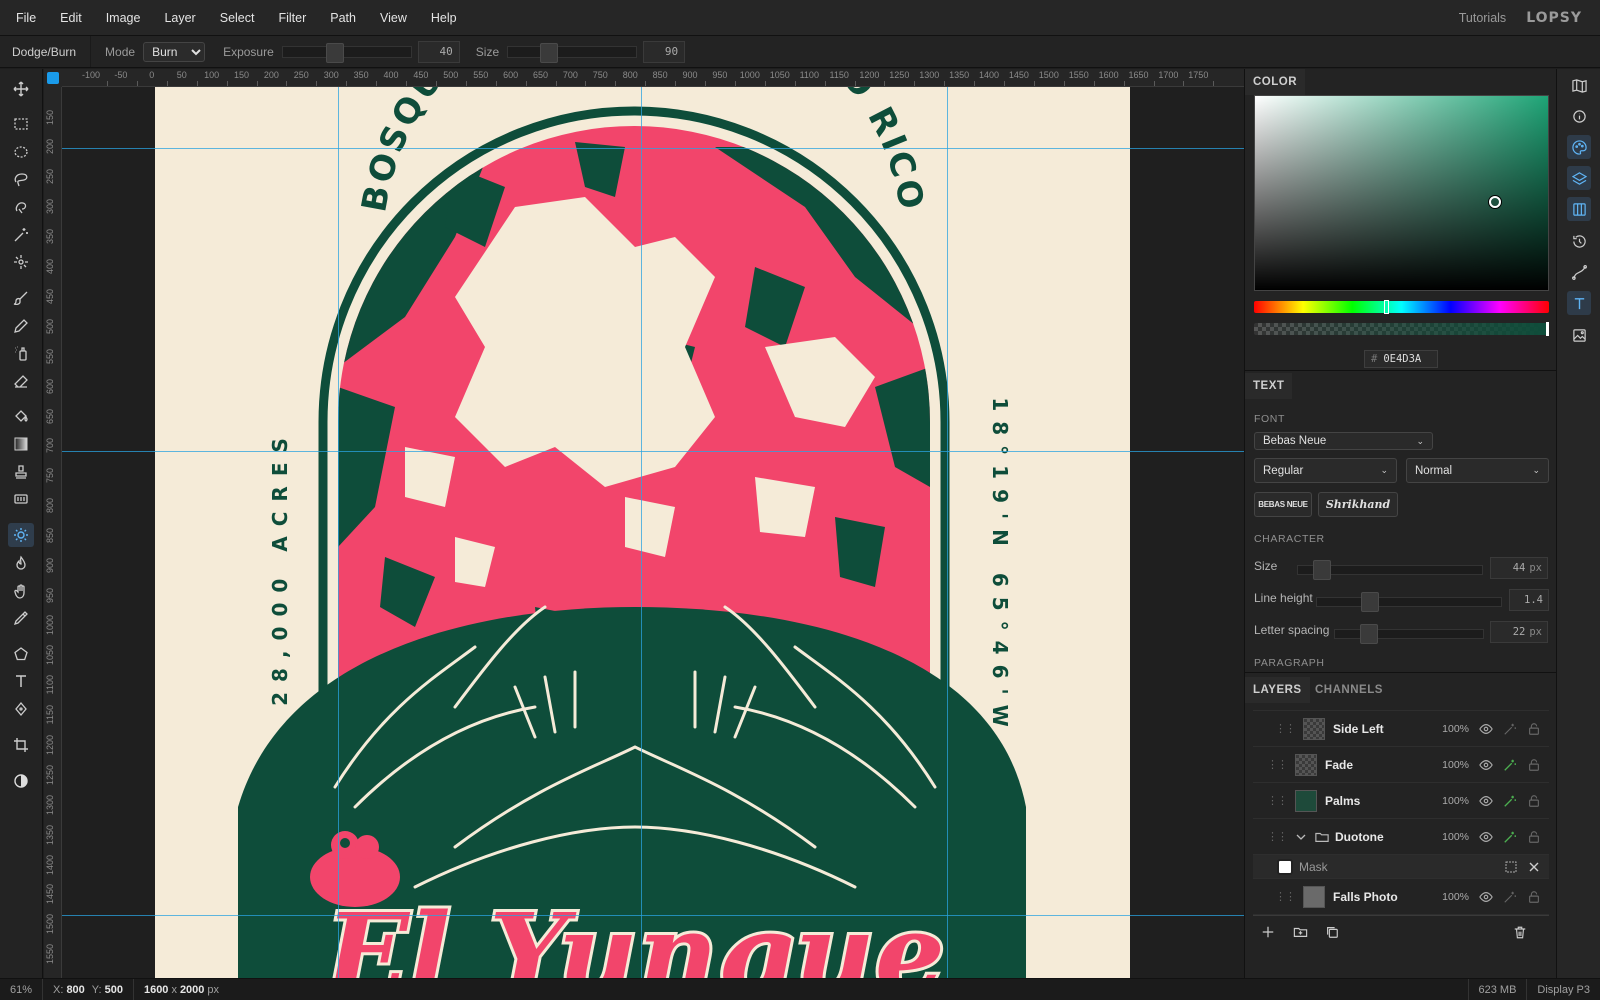 The height and width of the screenshot is (1000, 1600). What do you see at coordinates (1401, 707) in the screenshot?
I see `layer-row-partial` at bounding box center [1401, 707].